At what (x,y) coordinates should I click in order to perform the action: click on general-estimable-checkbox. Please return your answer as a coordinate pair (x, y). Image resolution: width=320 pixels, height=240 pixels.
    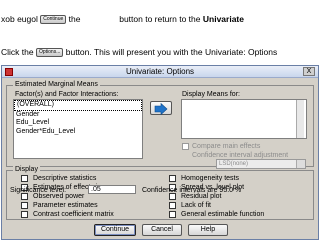
    Looking at the image, I should click on (172, 214).